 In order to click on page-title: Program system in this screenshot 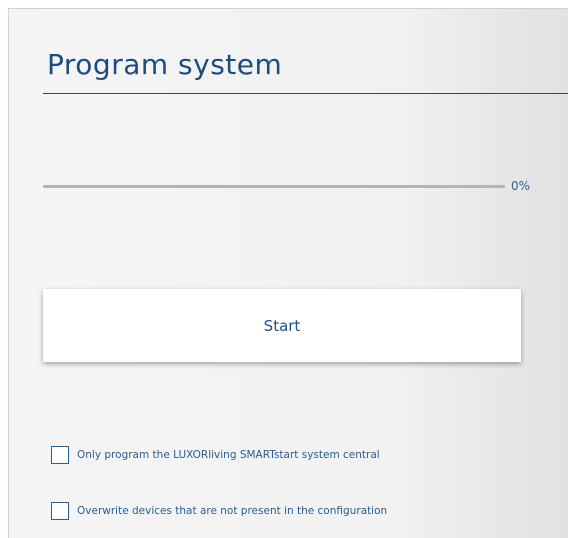, I will do `click(165, 64)`.